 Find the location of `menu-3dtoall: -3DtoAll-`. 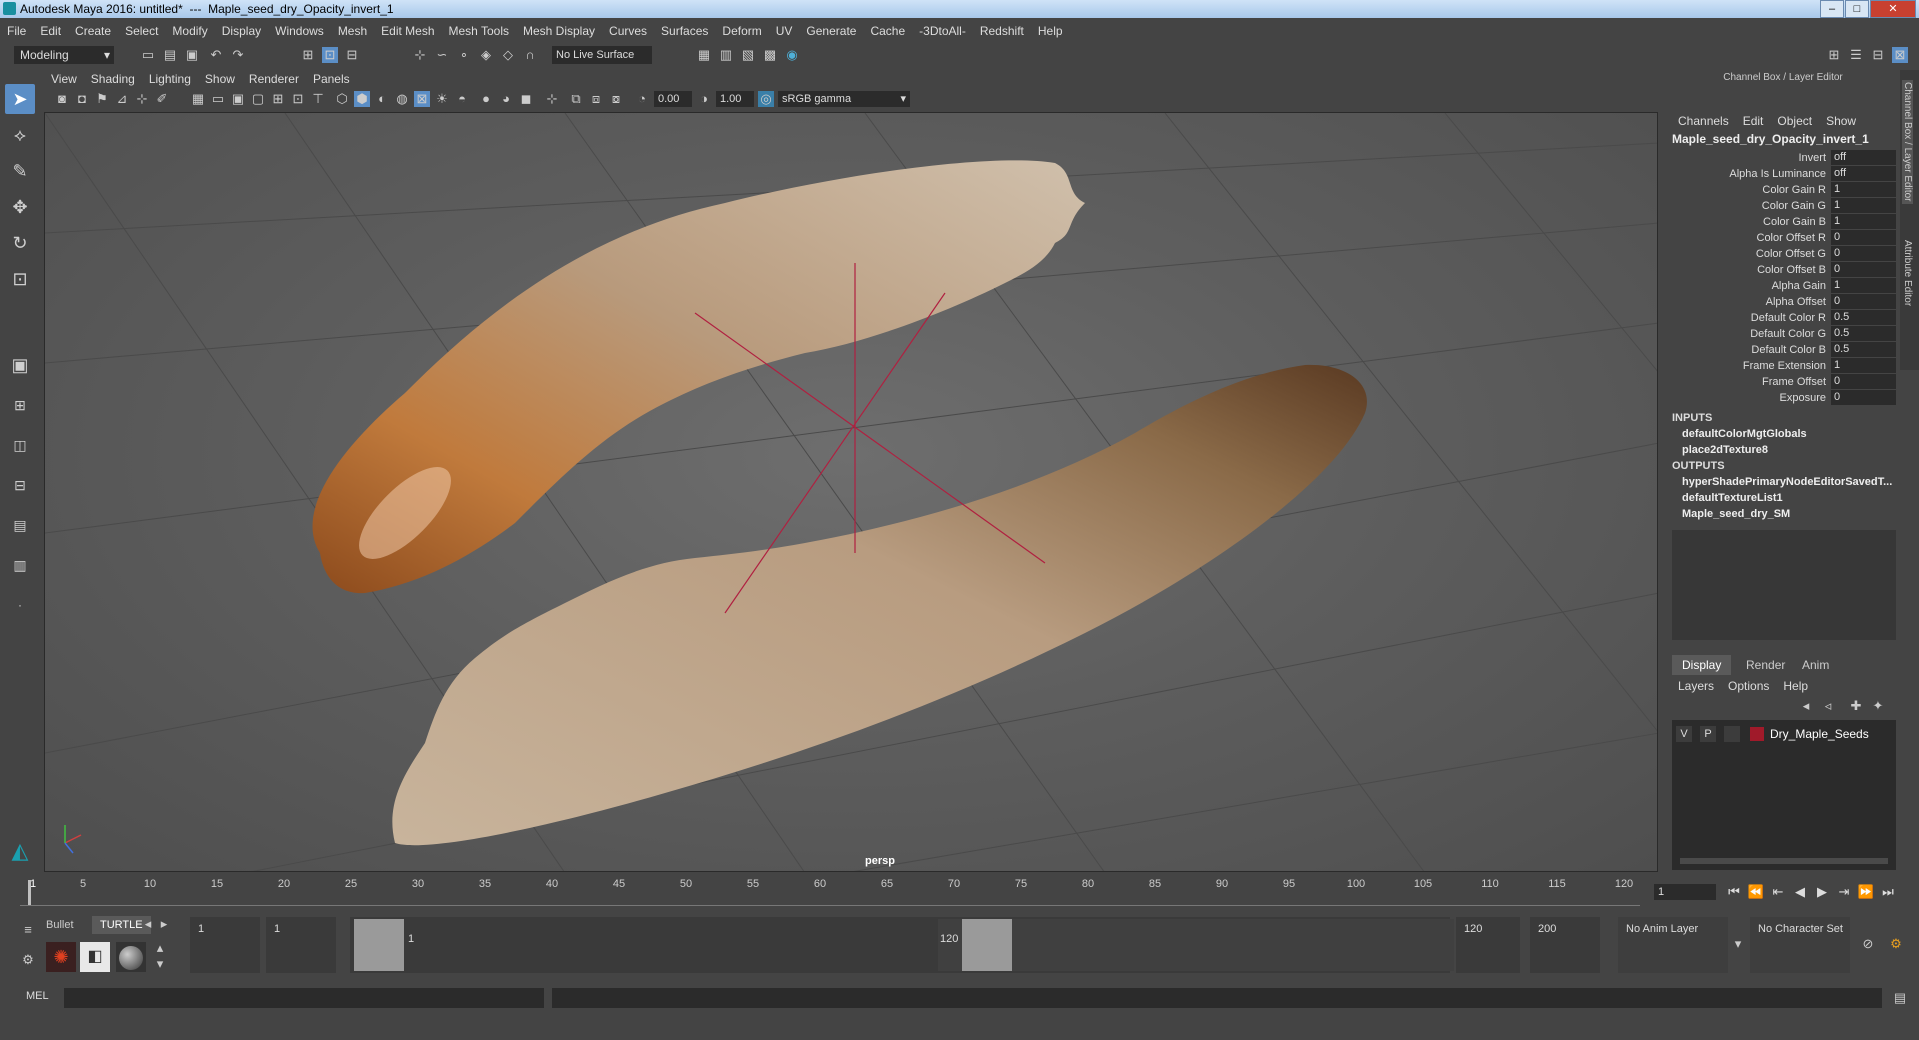

menu-3dtoall: -3DtoAll- is located at coordinates (942, 31).